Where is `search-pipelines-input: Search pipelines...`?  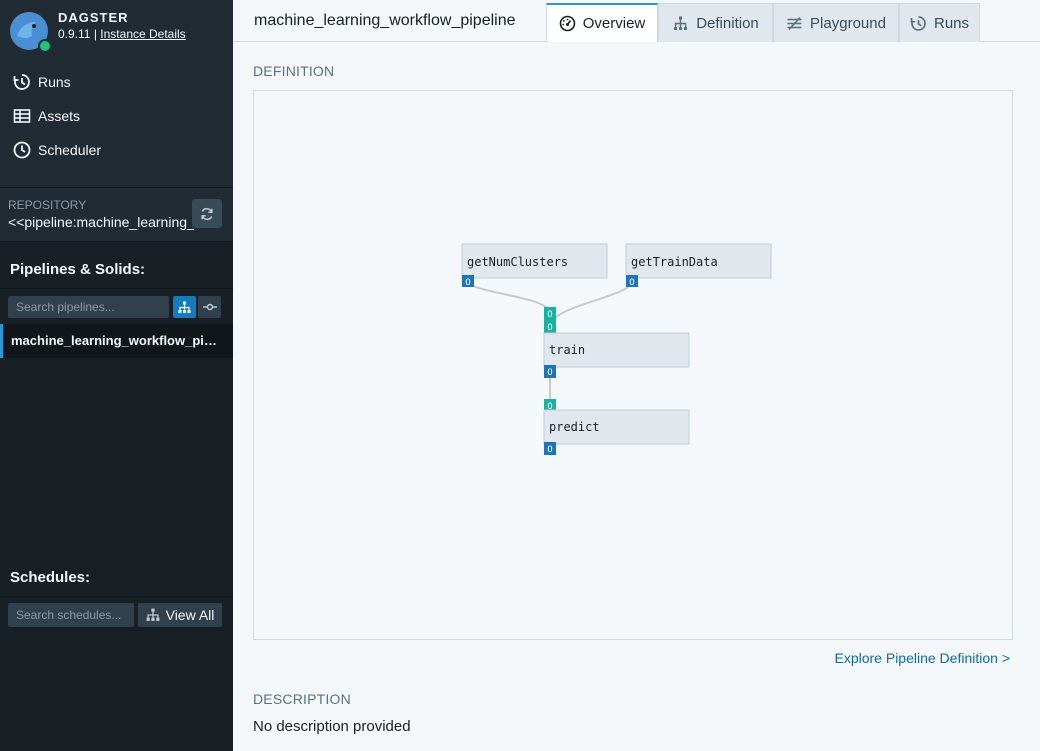
search-pipelines-input: Search pipelines... is located at coordinates (88, 307).